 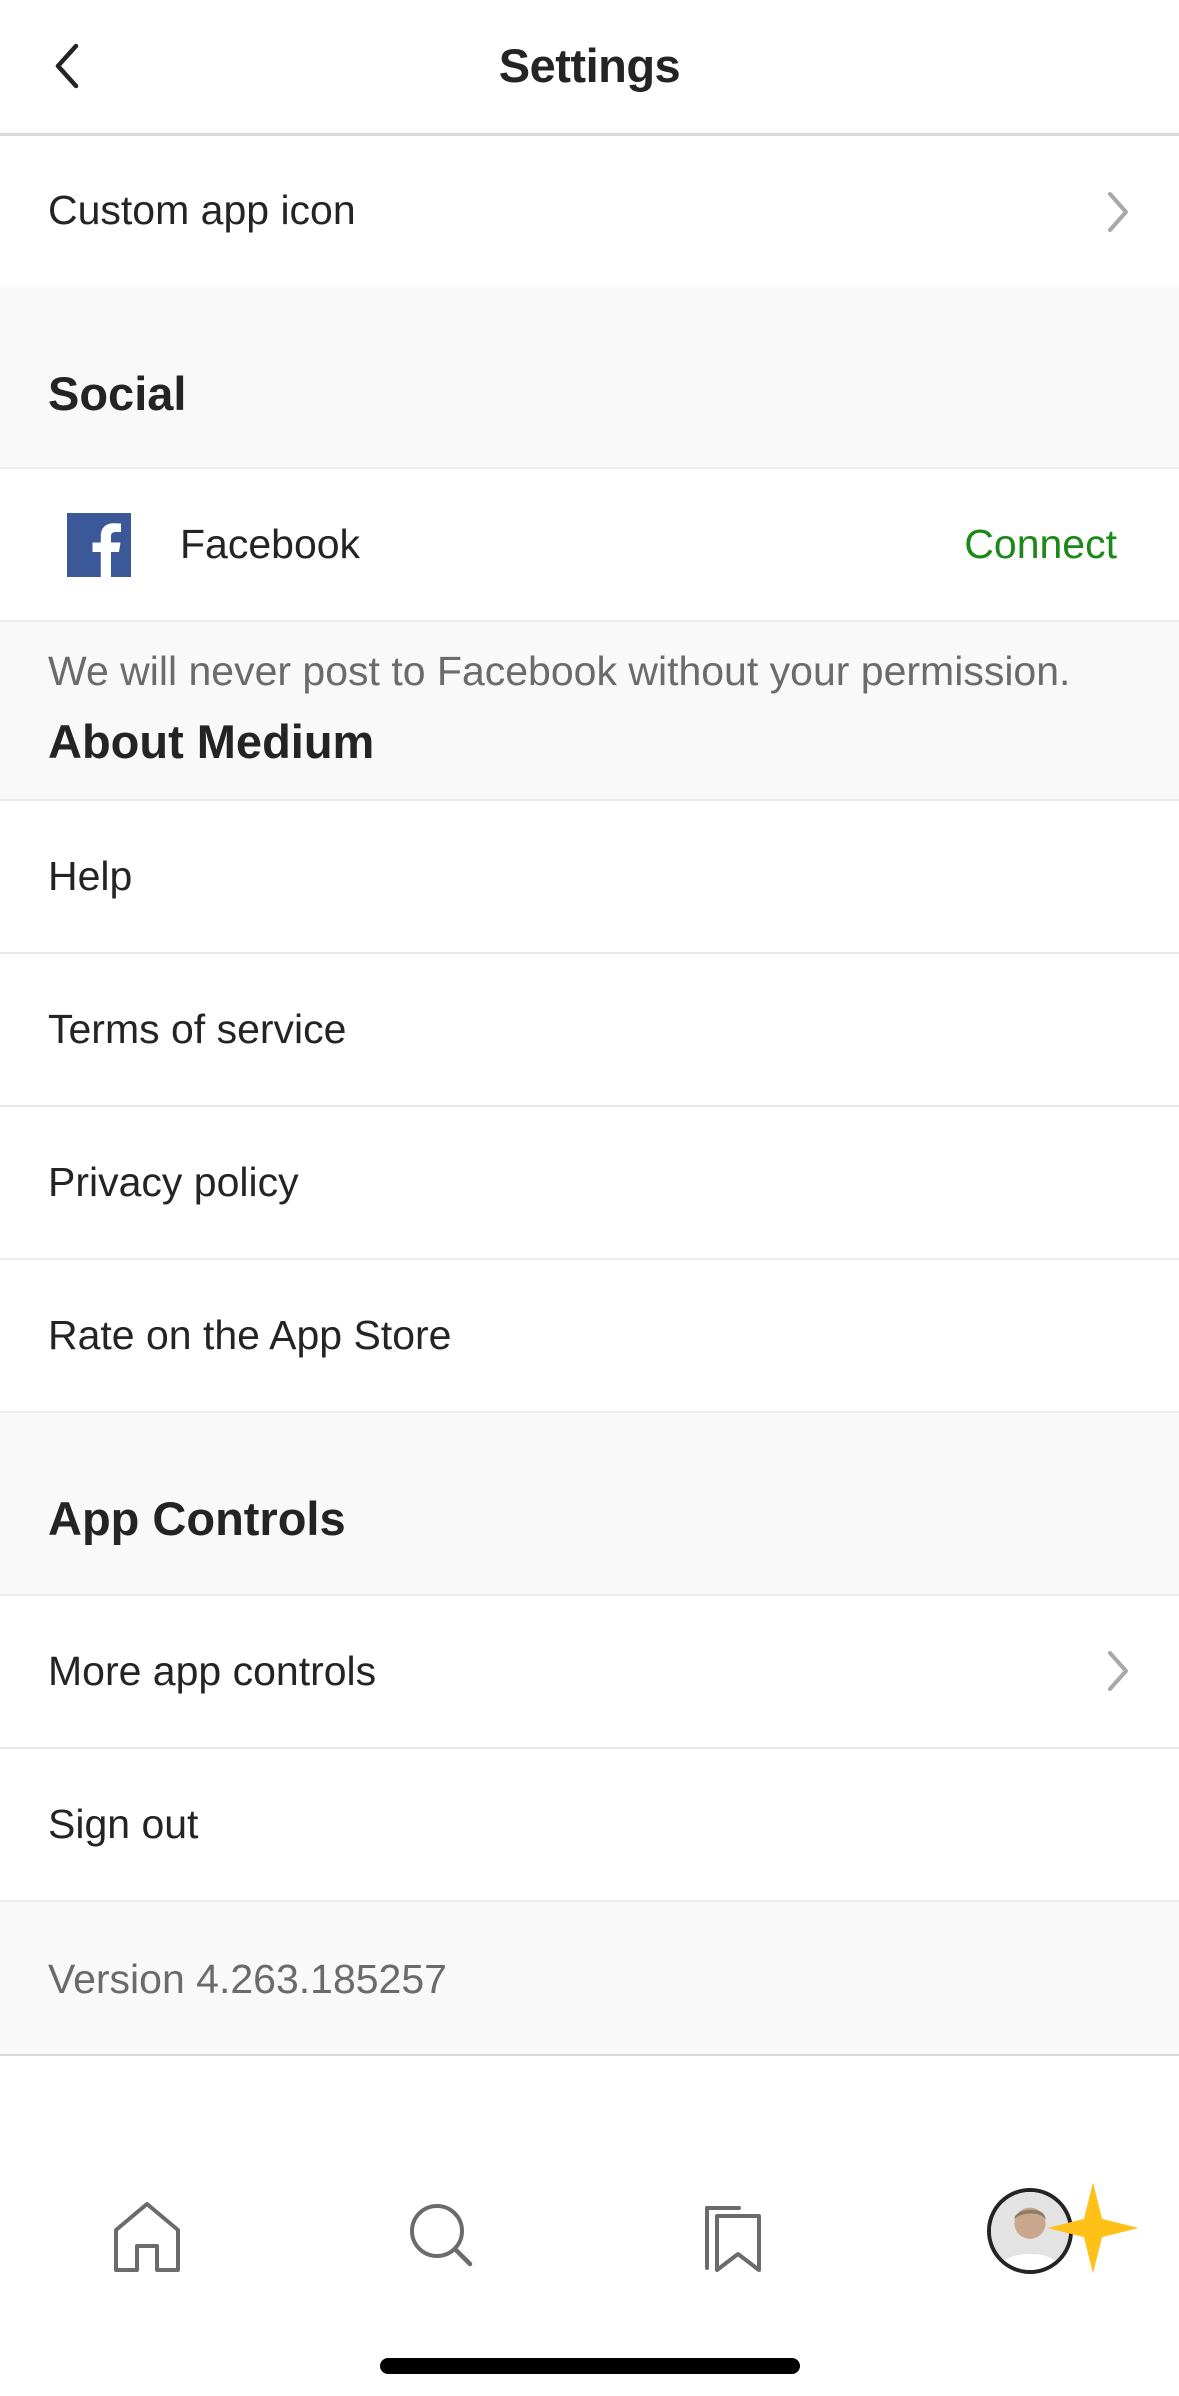 I want to click on custom-app-icon-row: Custom app icon, so click(x=589, y=212).